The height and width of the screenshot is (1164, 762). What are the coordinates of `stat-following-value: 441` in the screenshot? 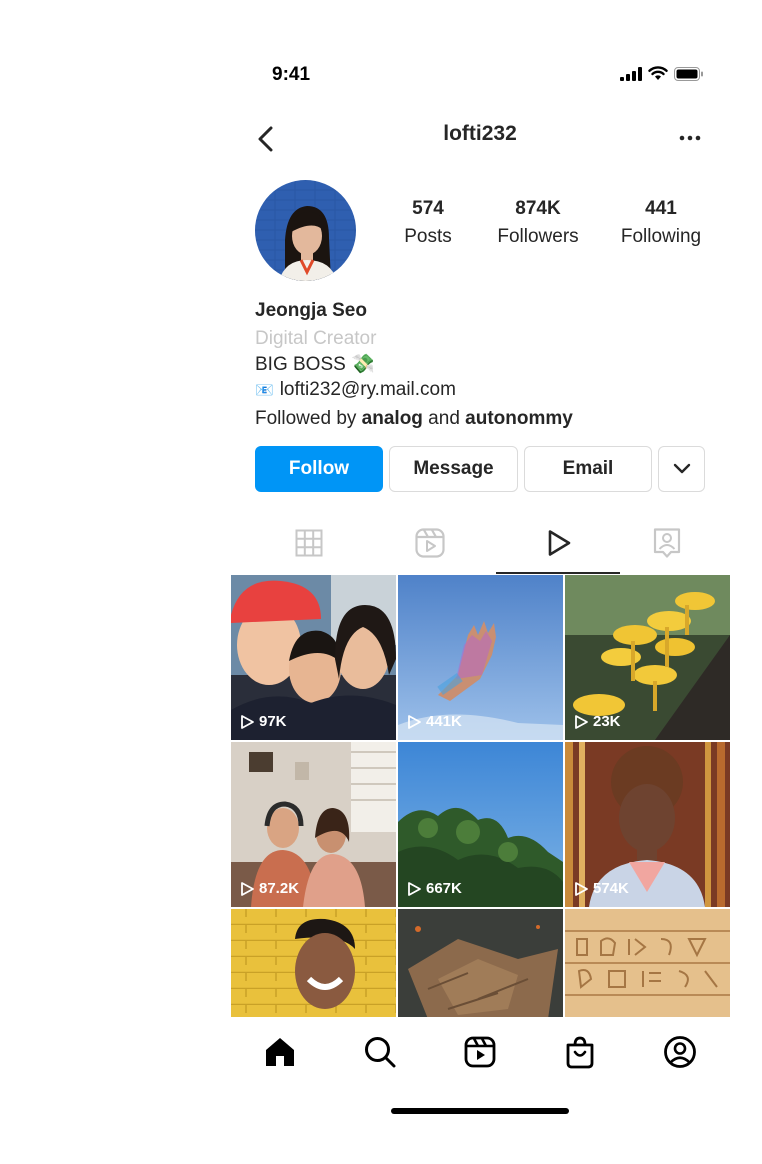 It's located at (661, 208).